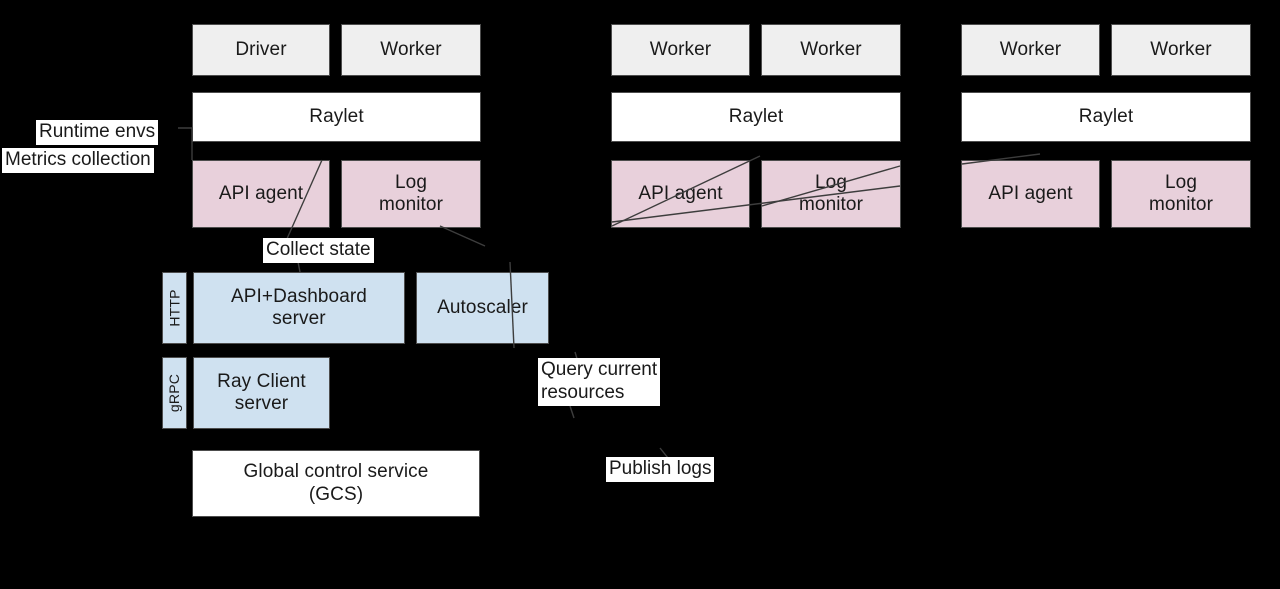  I want to click on head-node-ray-client-server-label: Ray Client server, so click(261, 392).